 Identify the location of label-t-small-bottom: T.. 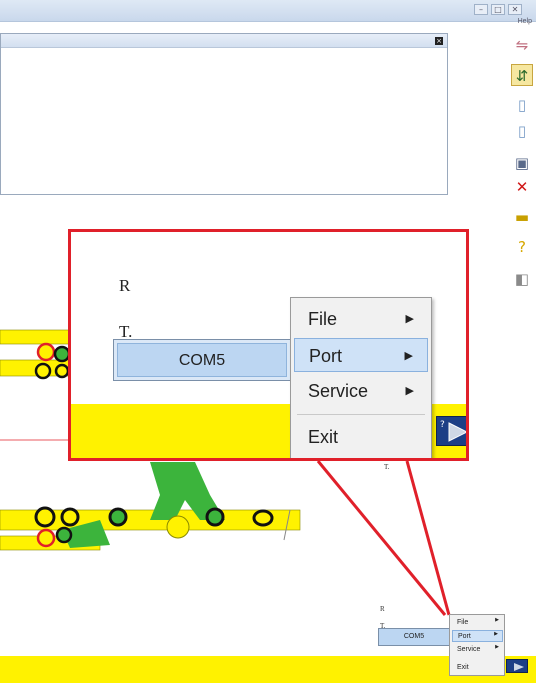
(383, 626).